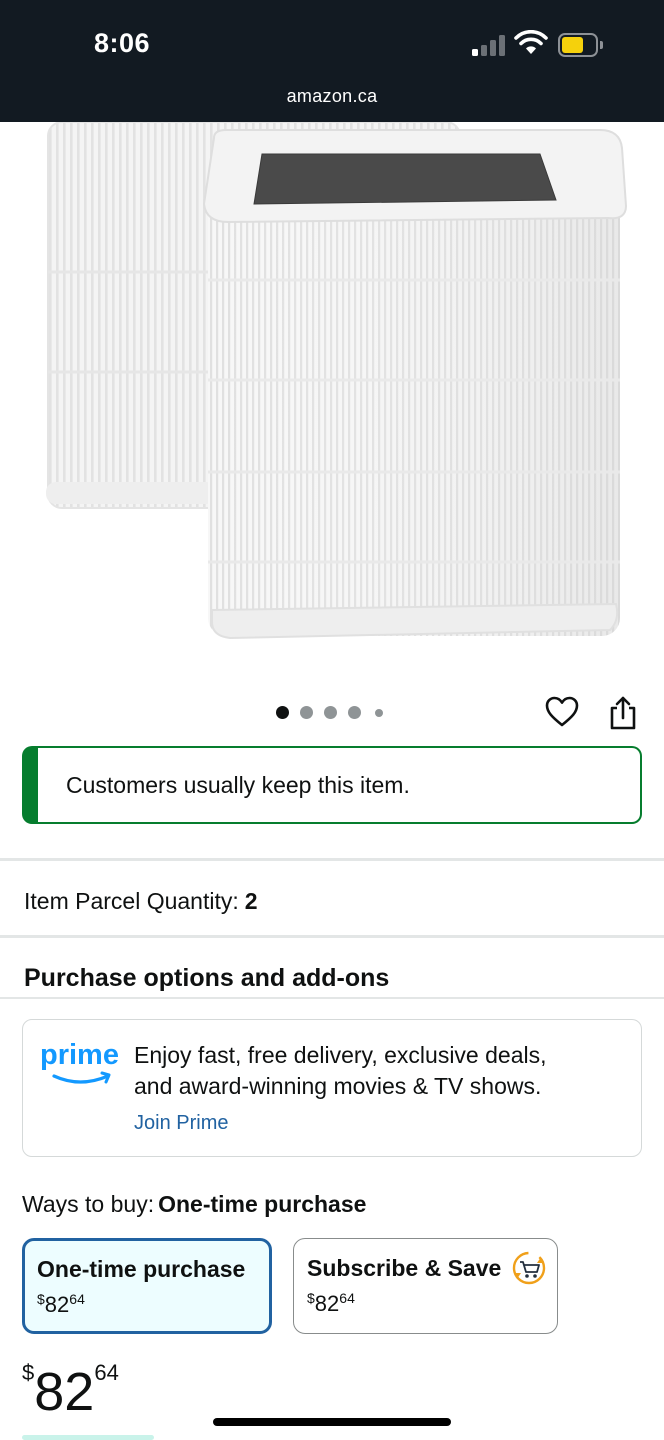 This screenshot has width=664, height=1440. What do you see at coordinates (531, 42) in the screenshot?
I see `wifi-icon` at bounding box center [531, 42].